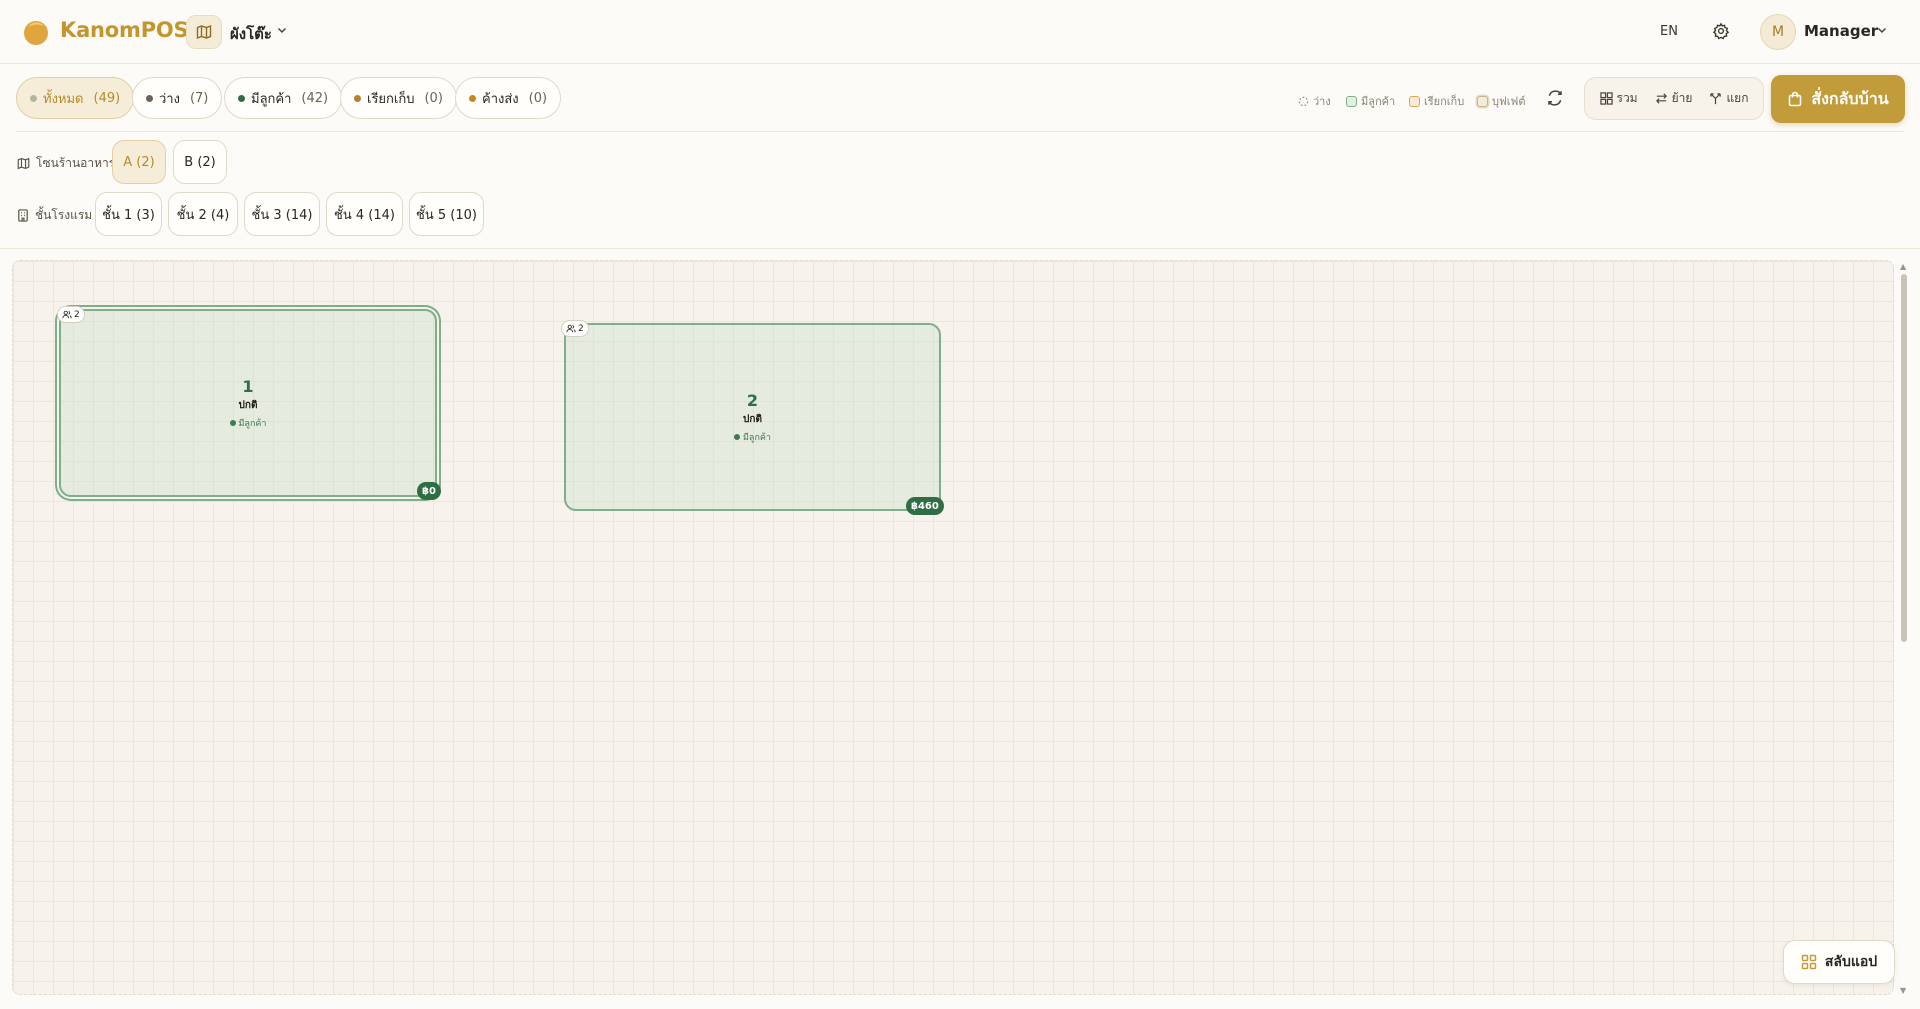 This screenshot has height=1009, width=1920. Describe the element at coordinates (429, 491) in the screenshot. I see `table-total-badge: ฿0` at that location.